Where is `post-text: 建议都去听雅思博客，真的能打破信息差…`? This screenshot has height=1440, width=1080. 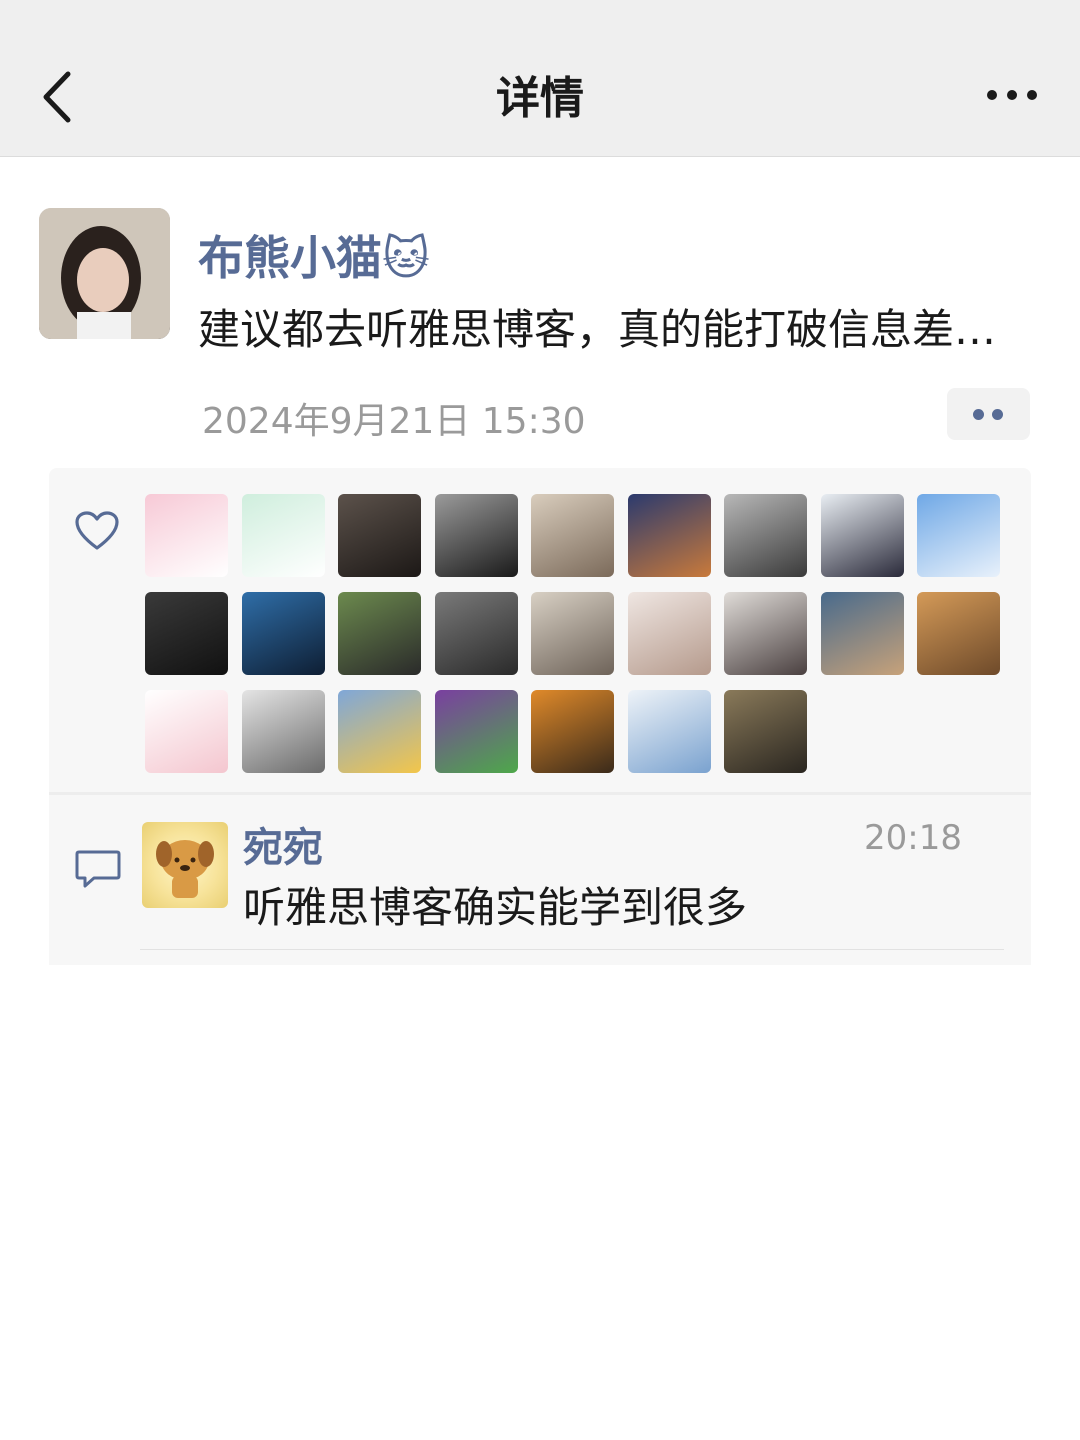 post-text: 建议都去听雅思博客，真的能打破信息差… is located at coordinates (597, 329).